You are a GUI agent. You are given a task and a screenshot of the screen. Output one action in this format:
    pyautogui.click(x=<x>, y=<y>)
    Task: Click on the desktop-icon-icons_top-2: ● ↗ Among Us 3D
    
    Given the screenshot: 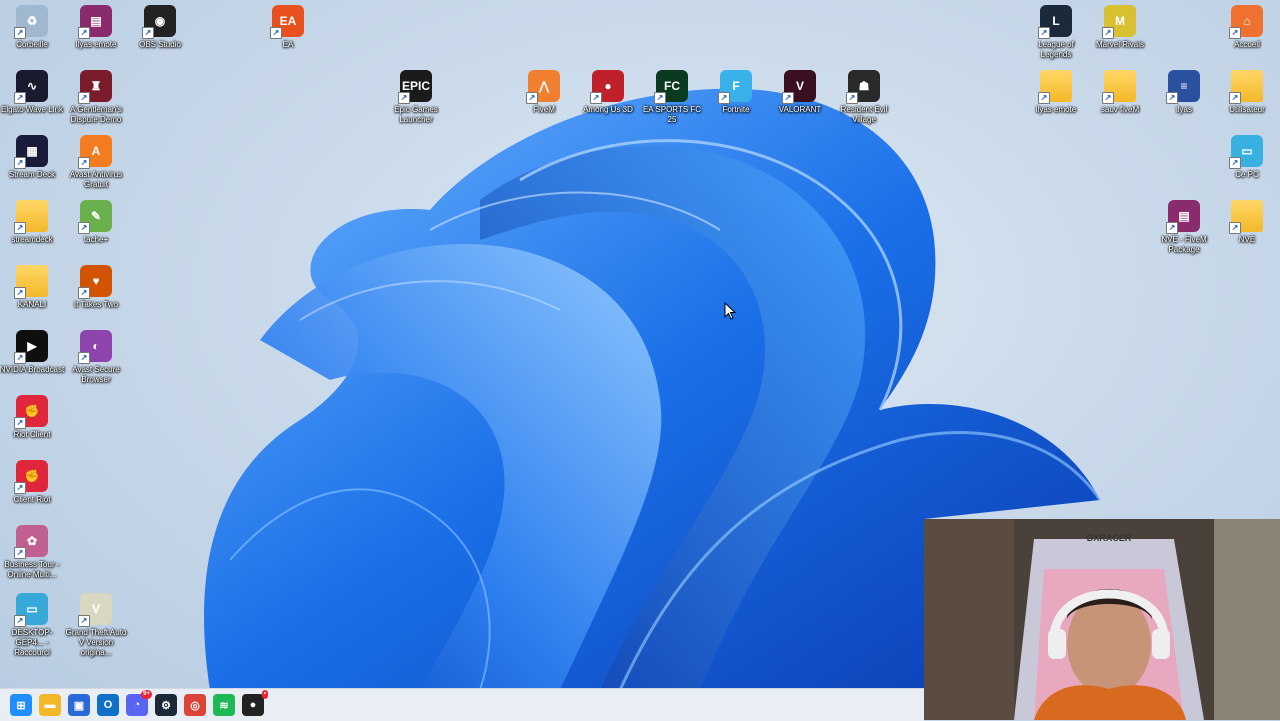 What is the action you would take?
    pyautogui.click(x=608, y=92)
    